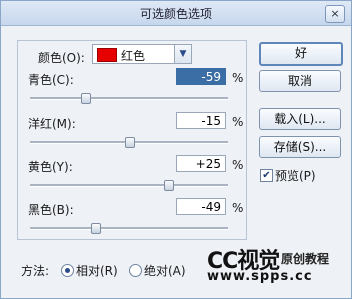 Image resolution: width=352 pixels, height=299 pixels. Describe the element at coordinates (61, 58) in the screenshot. I see `colors-label: 颜色(O):` at that location.